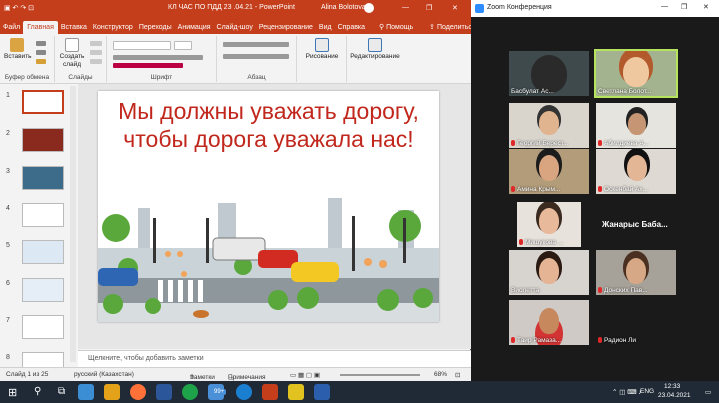  What do you see at coordinates (256, 44) in the screenshot?
I see `list-buttons` at bounding box center [256, 44].